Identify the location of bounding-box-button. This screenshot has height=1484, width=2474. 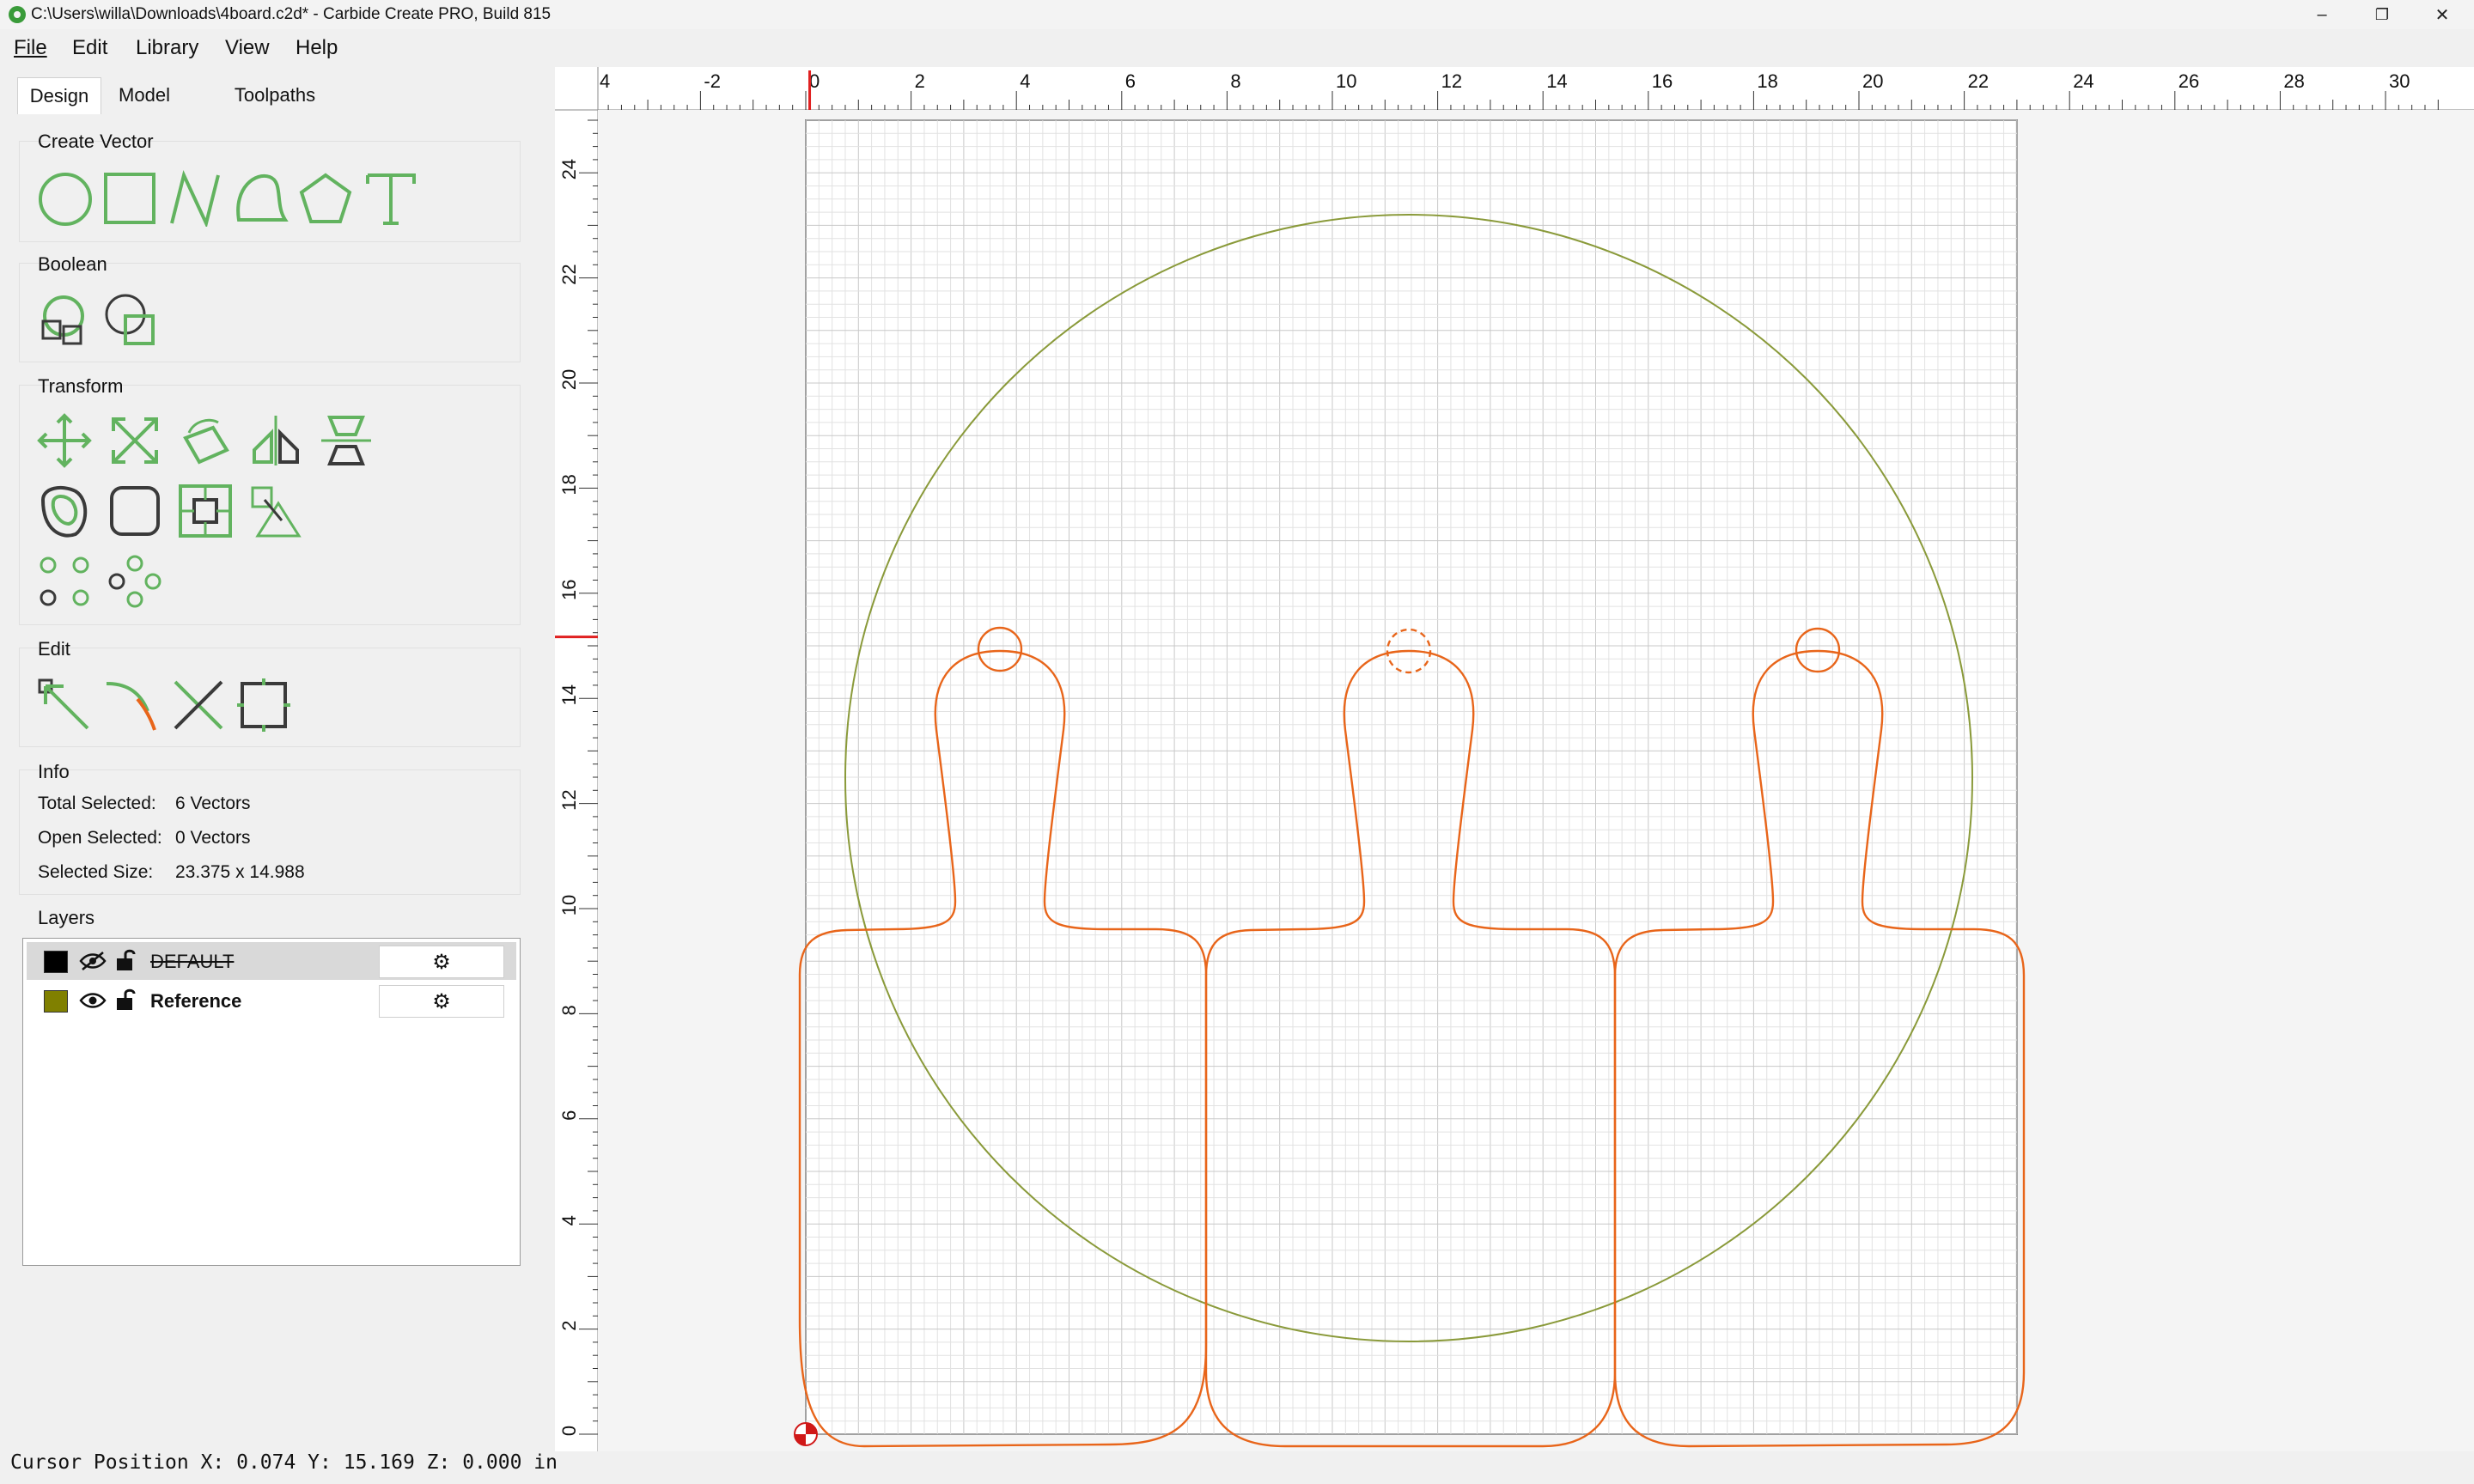
(264, 705).